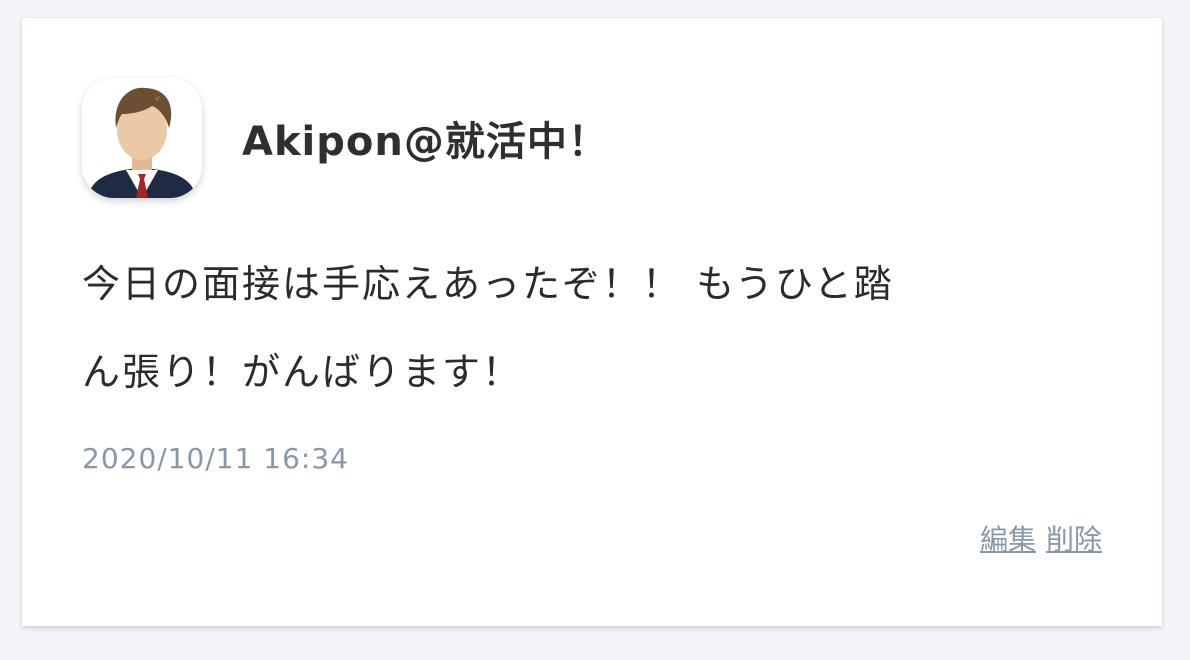  I want to click on post-timestamp: 2020/10/11 16:34, so click(215, 458).